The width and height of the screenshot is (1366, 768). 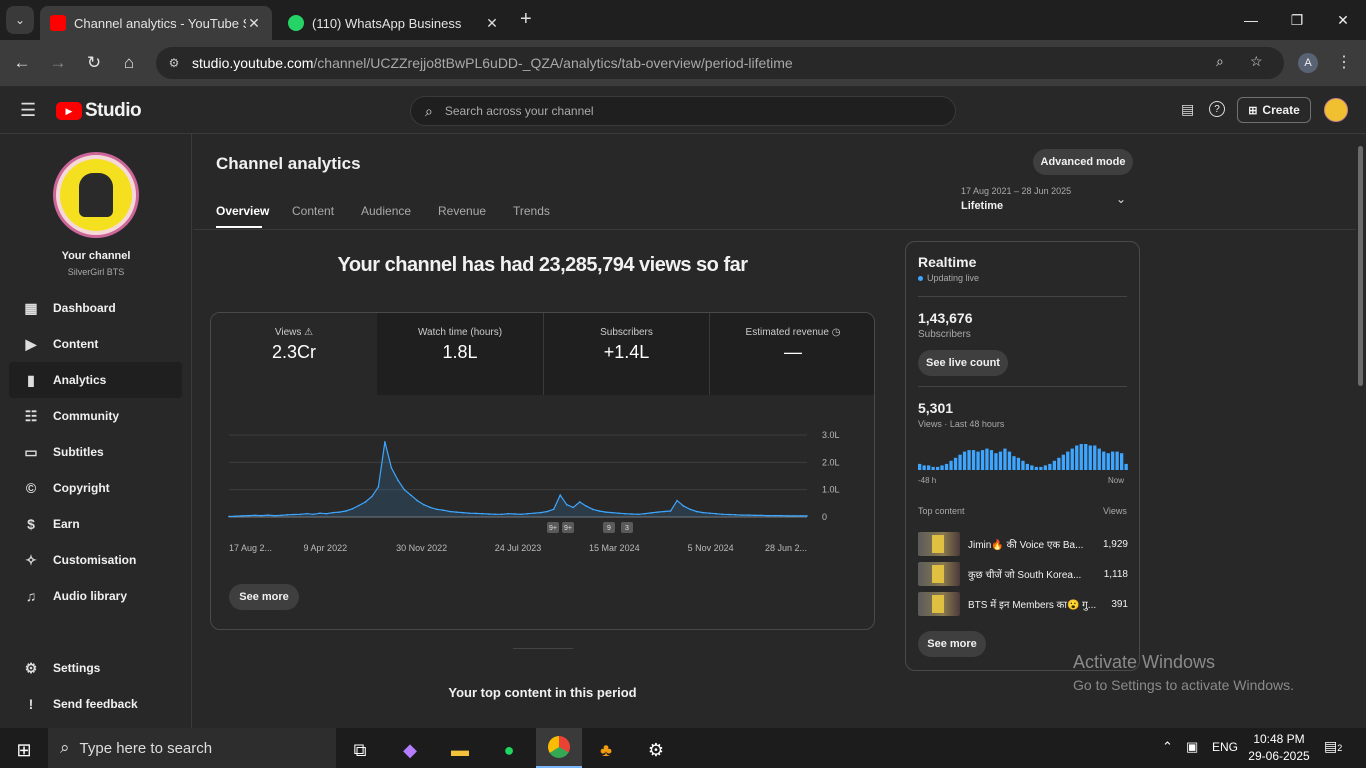 What do you see at coordinates (1023, 544) in the screenshot?
I see `top-content-item: Jimin🔥 की Voice एक Ba... 1,929` at bounding box center [1023, 544].